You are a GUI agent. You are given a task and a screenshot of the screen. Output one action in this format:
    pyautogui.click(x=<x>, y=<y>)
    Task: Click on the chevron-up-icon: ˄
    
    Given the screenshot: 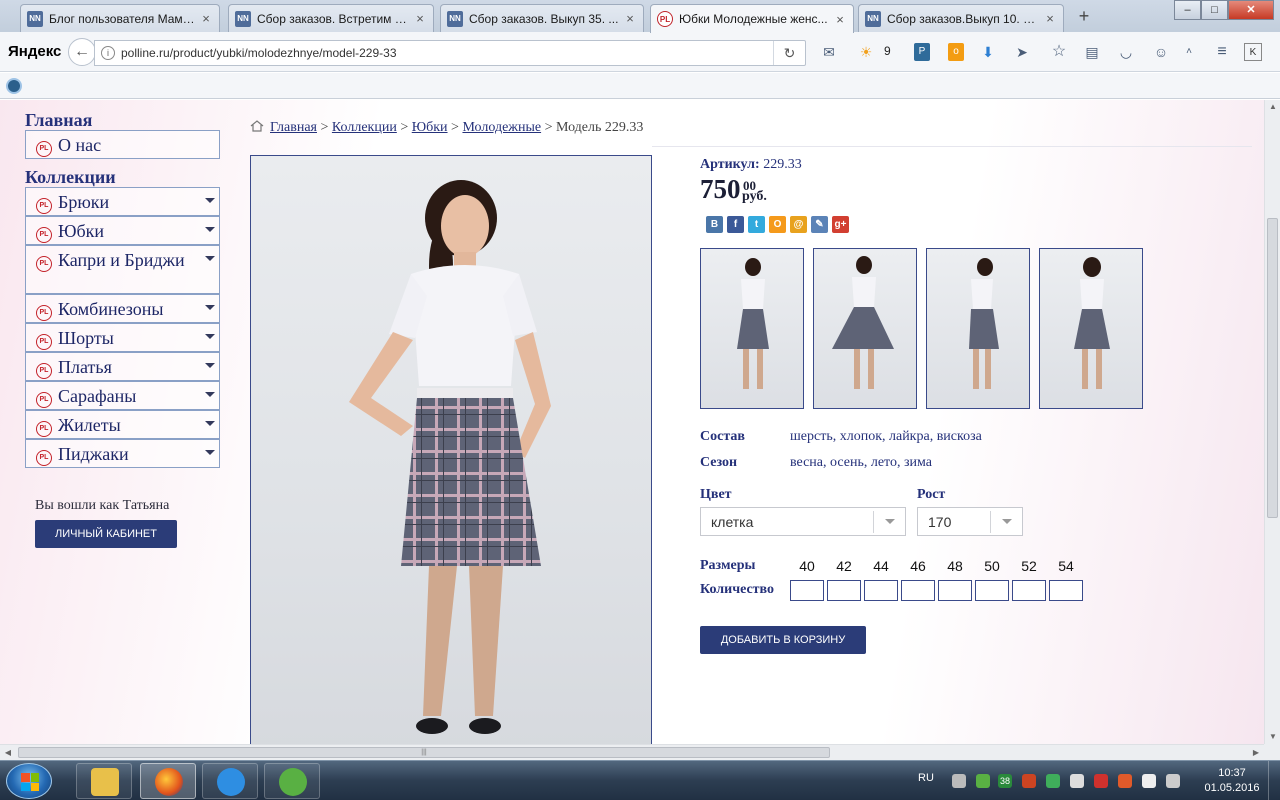 What is the action you would take?
    pyautogui.click(x=1189, y=52)
    